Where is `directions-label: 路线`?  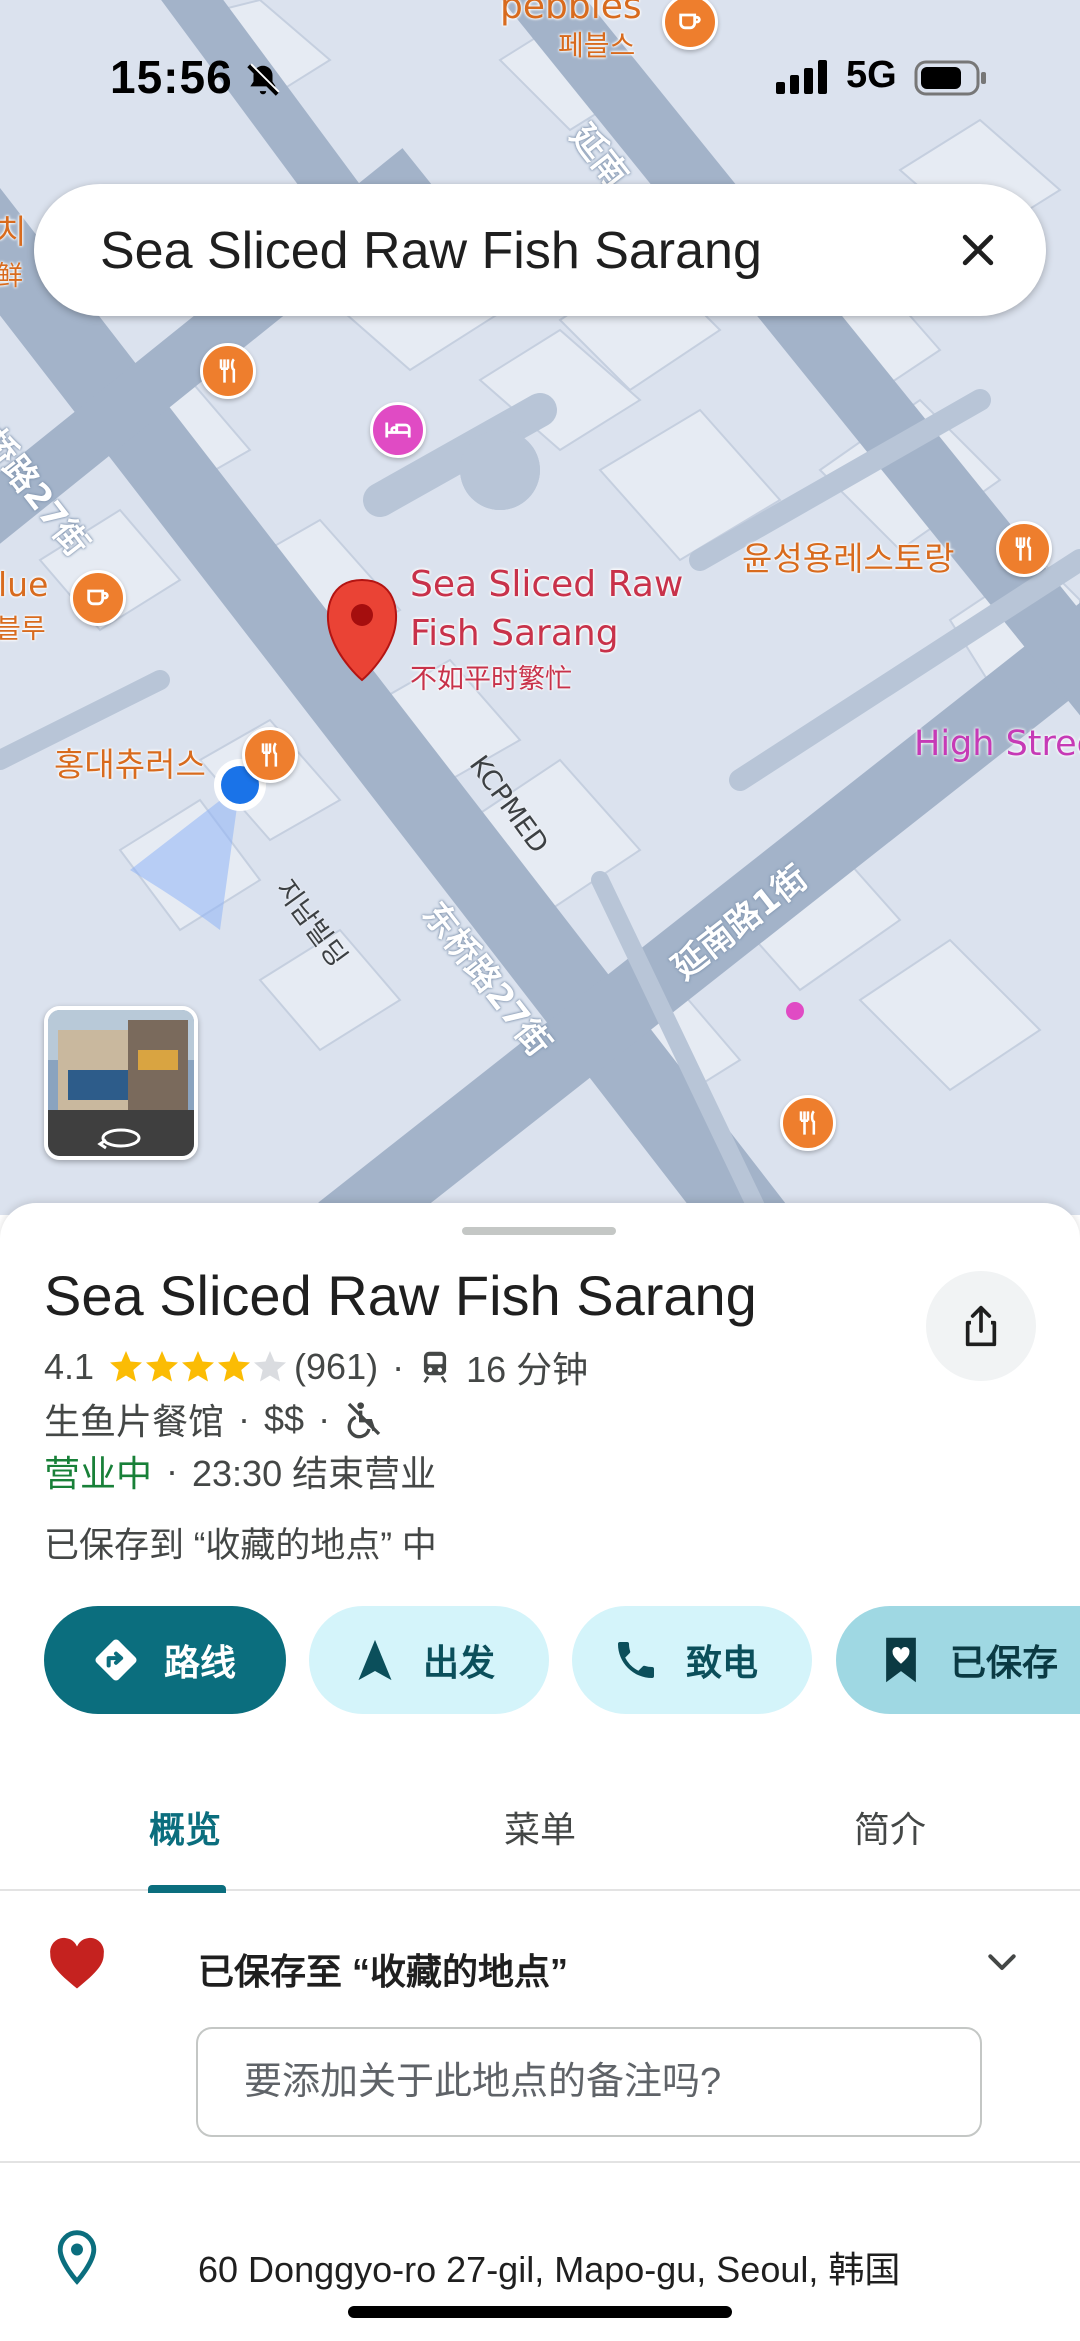 directions-label: 路线 is located at coordinates (200, 1662).